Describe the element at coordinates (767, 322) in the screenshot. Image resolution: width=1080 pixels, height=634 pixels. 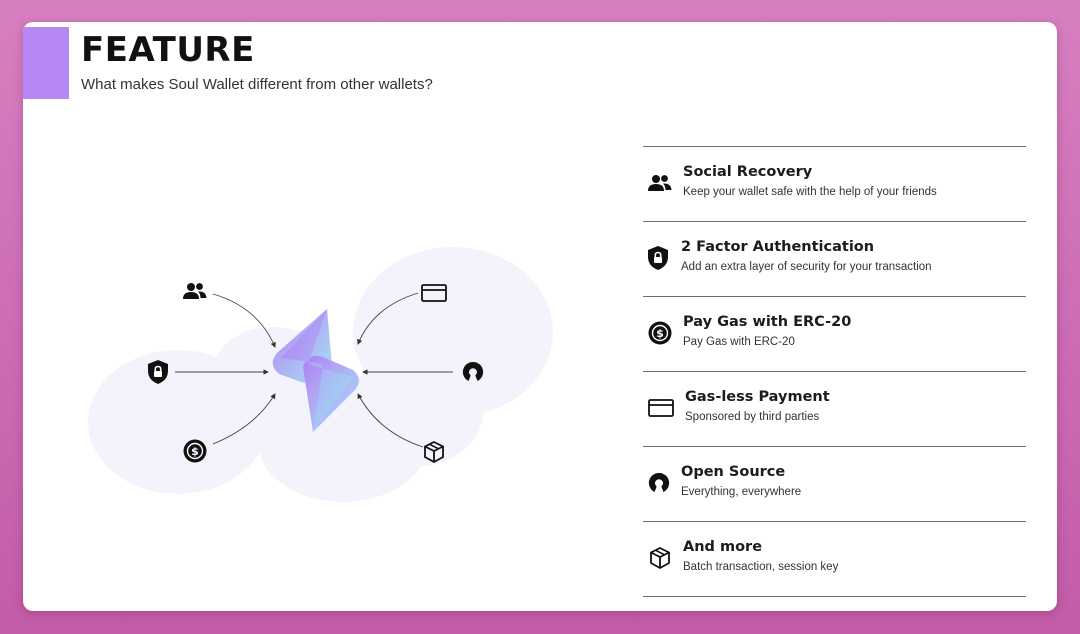
I see `feature-title: Pay Gas with ERC-20` at that location.